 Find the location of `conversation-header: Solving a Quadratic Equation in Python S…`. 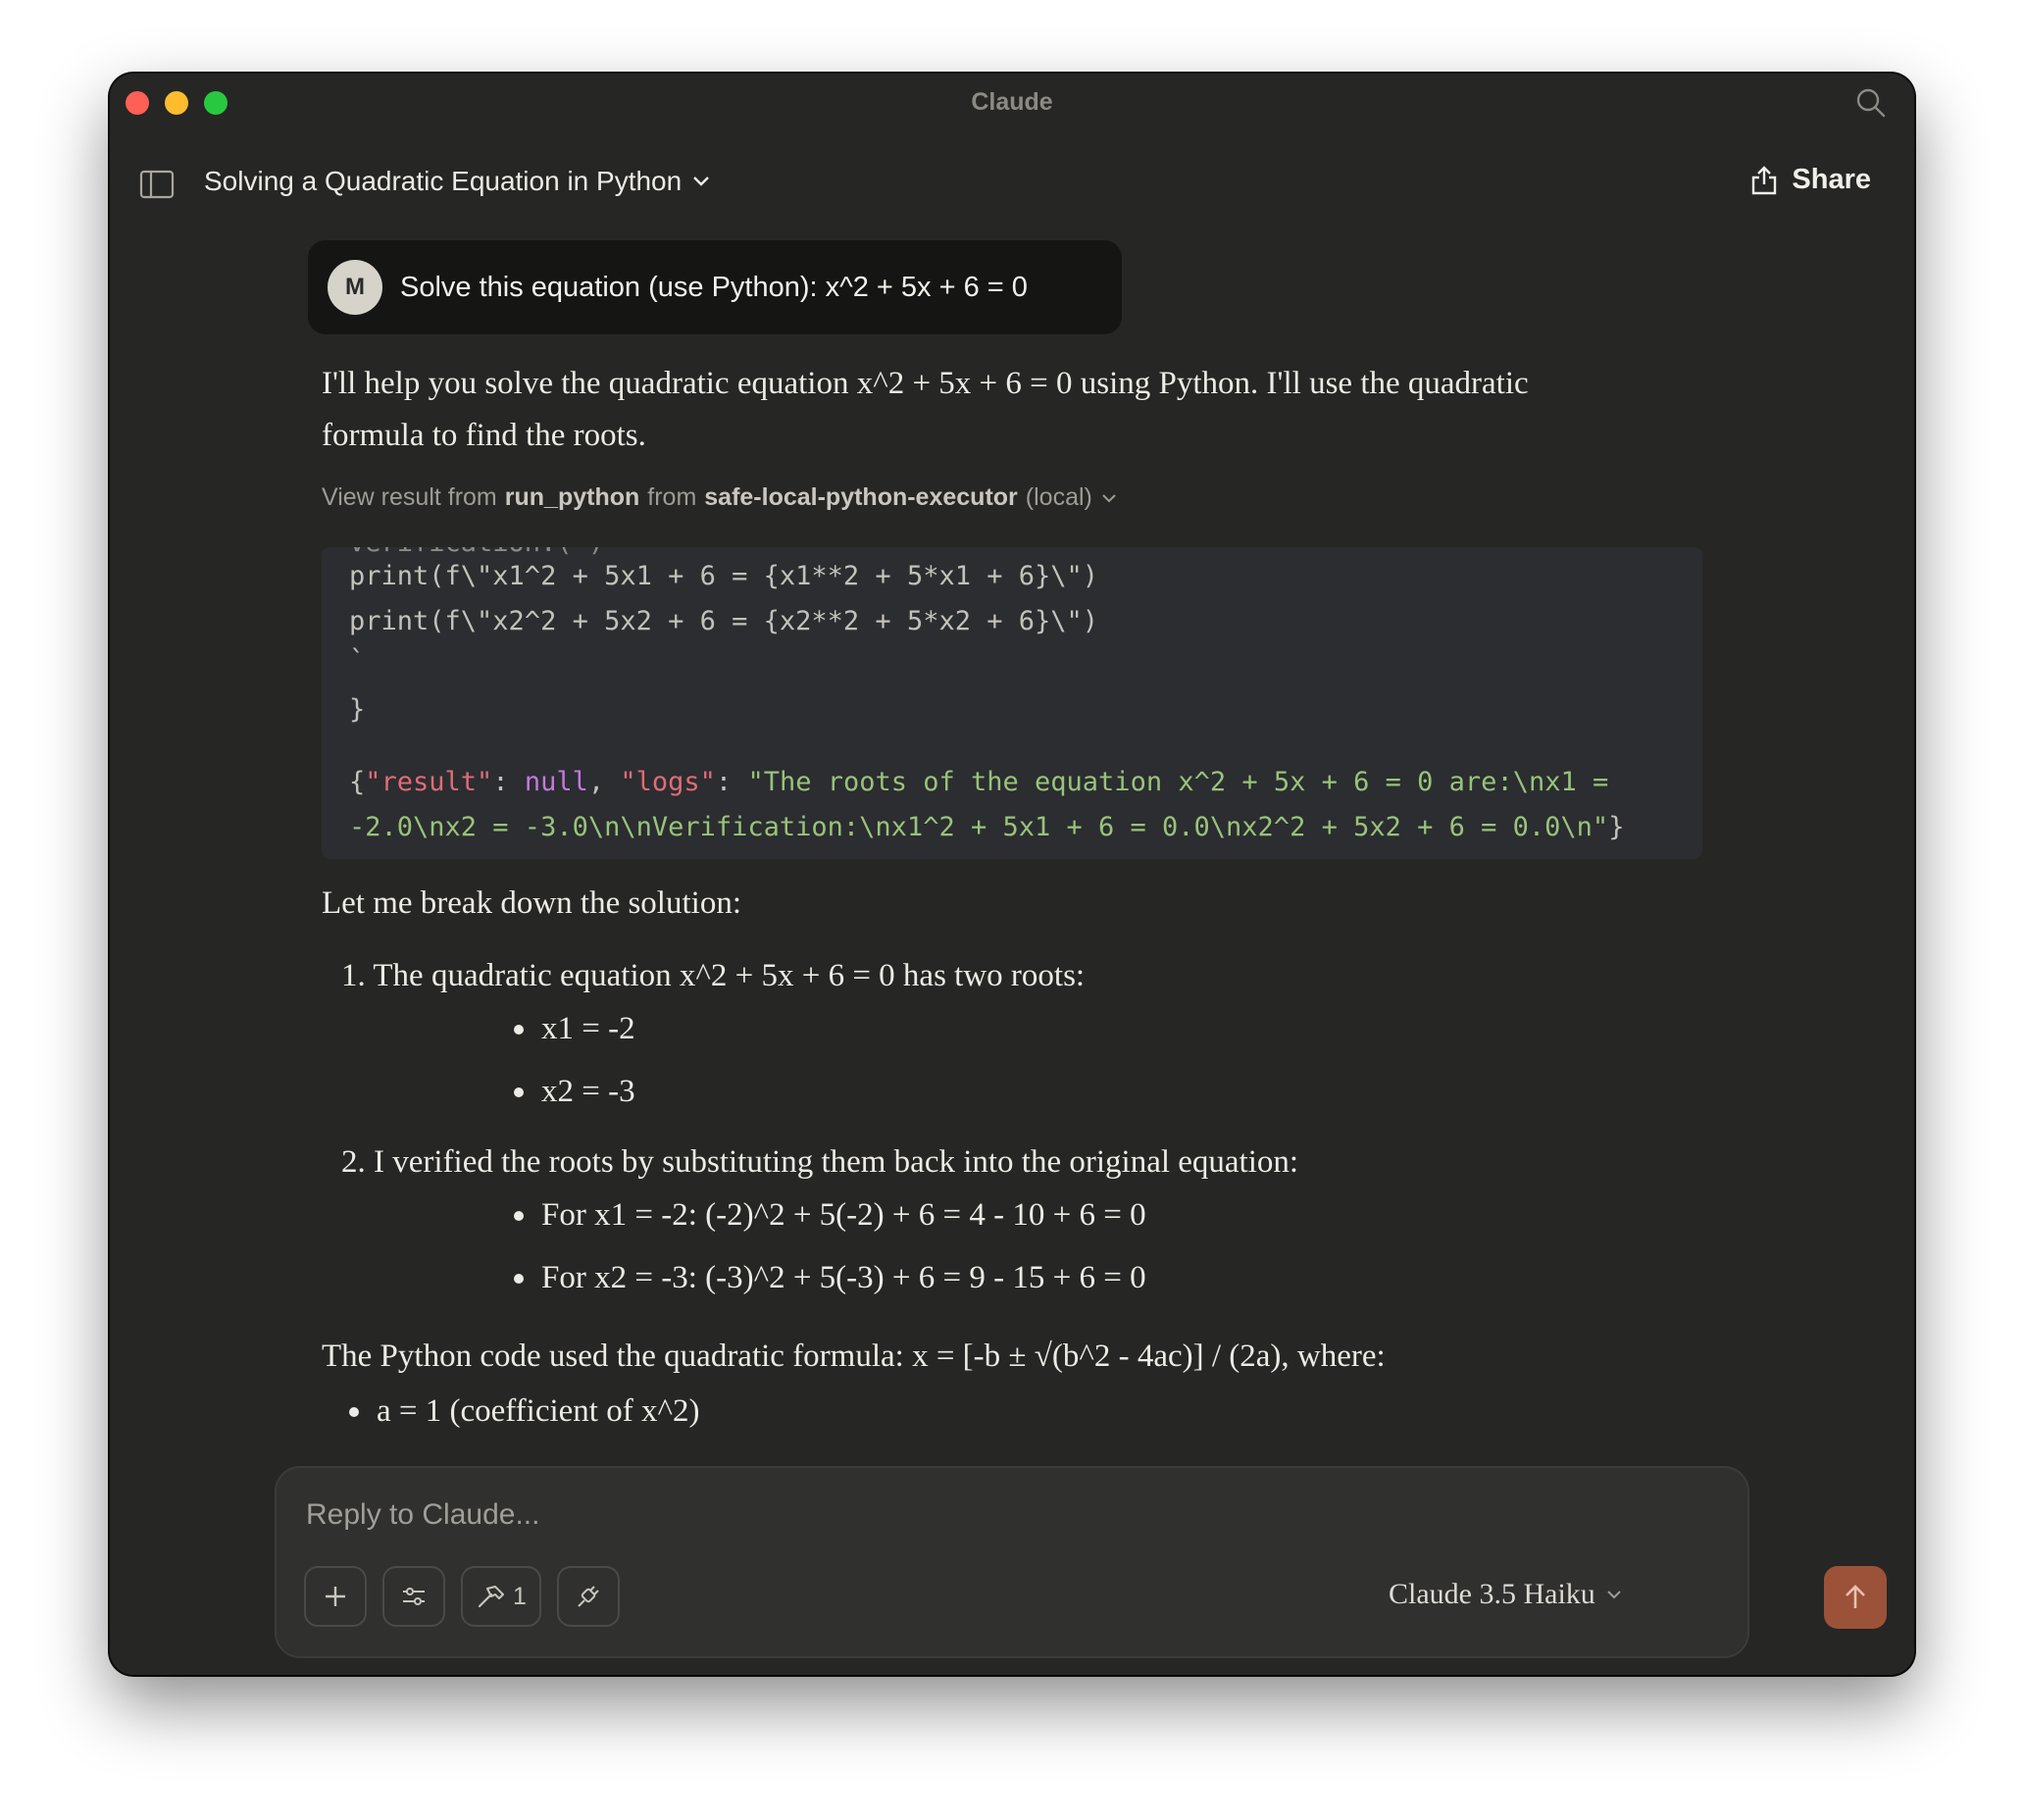

conversation-header: Solving a Quadratic Equation in Python S… is located at coordinates (1012, 187).